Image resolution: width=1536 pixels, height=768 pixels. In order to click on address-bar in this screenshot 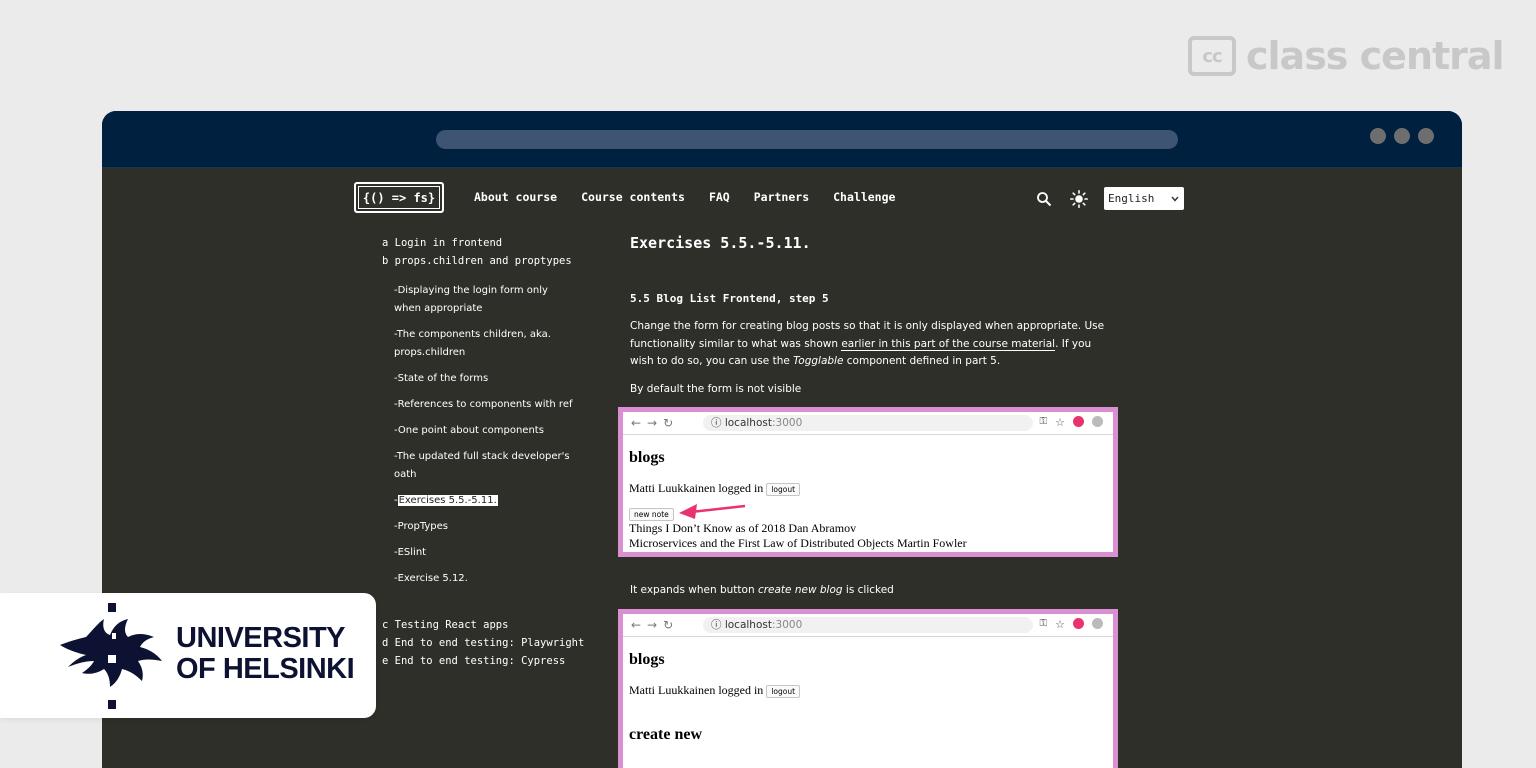, I will do `click(807, 139)`.